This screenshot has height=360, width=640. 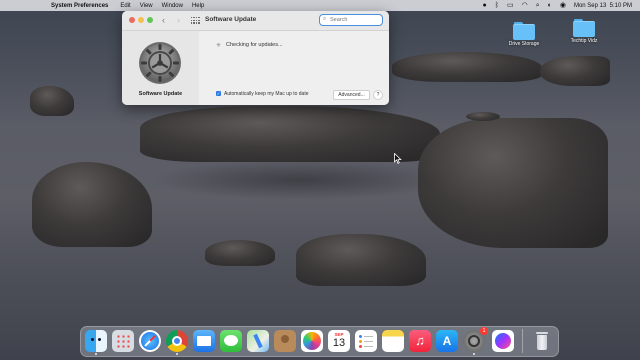 I want to click on water-reflection, so click(x=300, y=180).